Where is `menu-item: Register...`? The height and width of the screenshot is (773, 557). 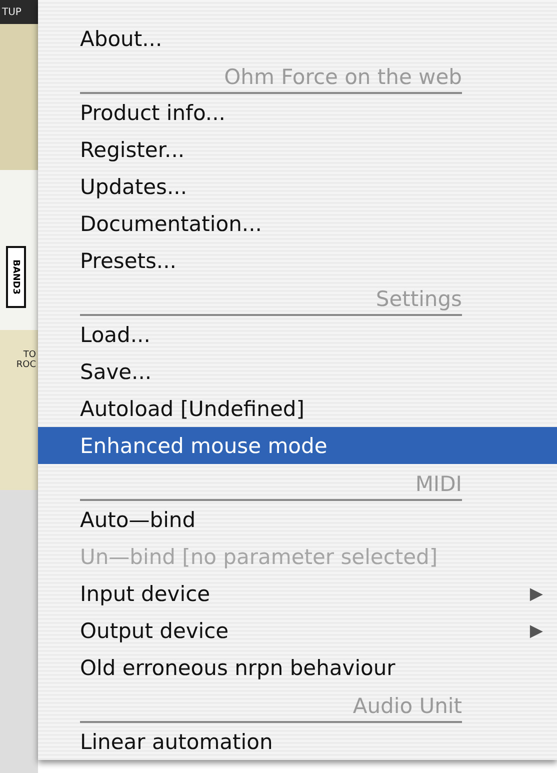 menu-item: Register... is located at coordinates (297, 149).